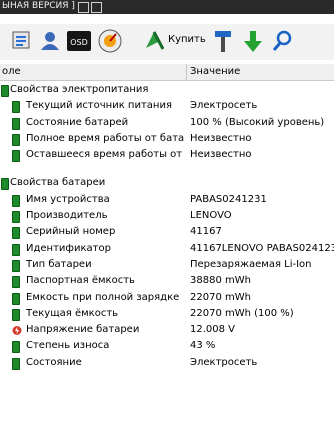  Describe the element at coordinates (79, 89) in the screenshot. I see `section-title: Свойства электропитания` at that location.